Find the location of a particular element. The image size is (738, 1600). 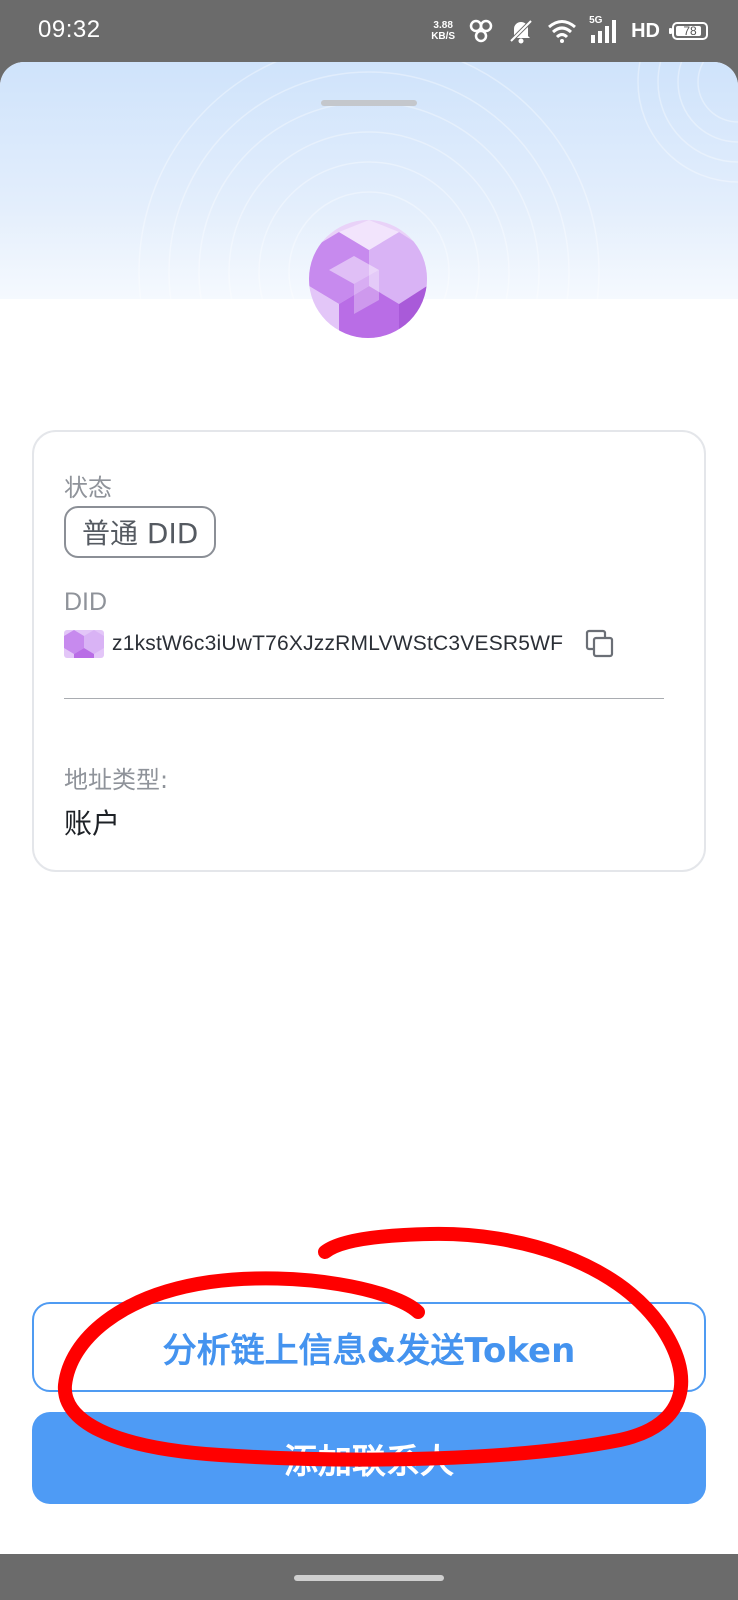

mute-icon is located at coordinates (521, 31).